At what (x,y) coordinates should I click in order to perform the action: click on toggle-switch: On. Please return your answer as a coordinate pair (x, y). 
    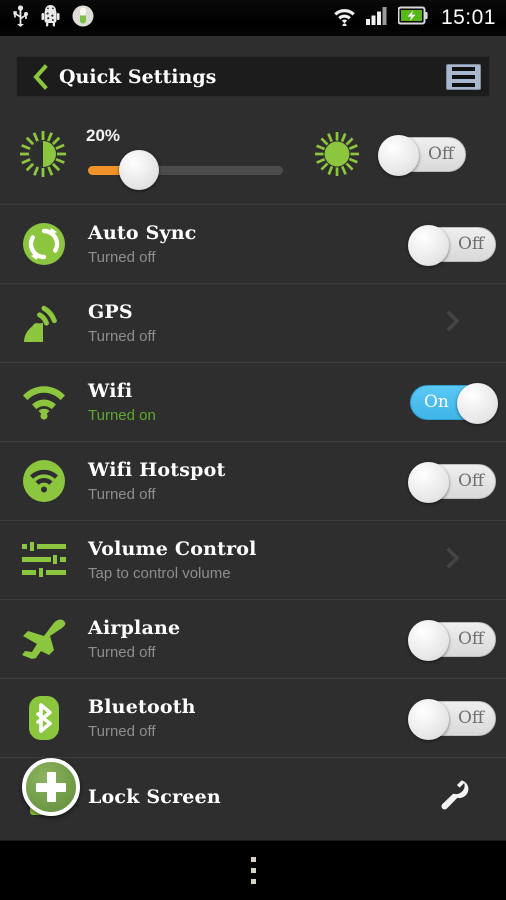
    Looking at the image, I should click on (454, 403).